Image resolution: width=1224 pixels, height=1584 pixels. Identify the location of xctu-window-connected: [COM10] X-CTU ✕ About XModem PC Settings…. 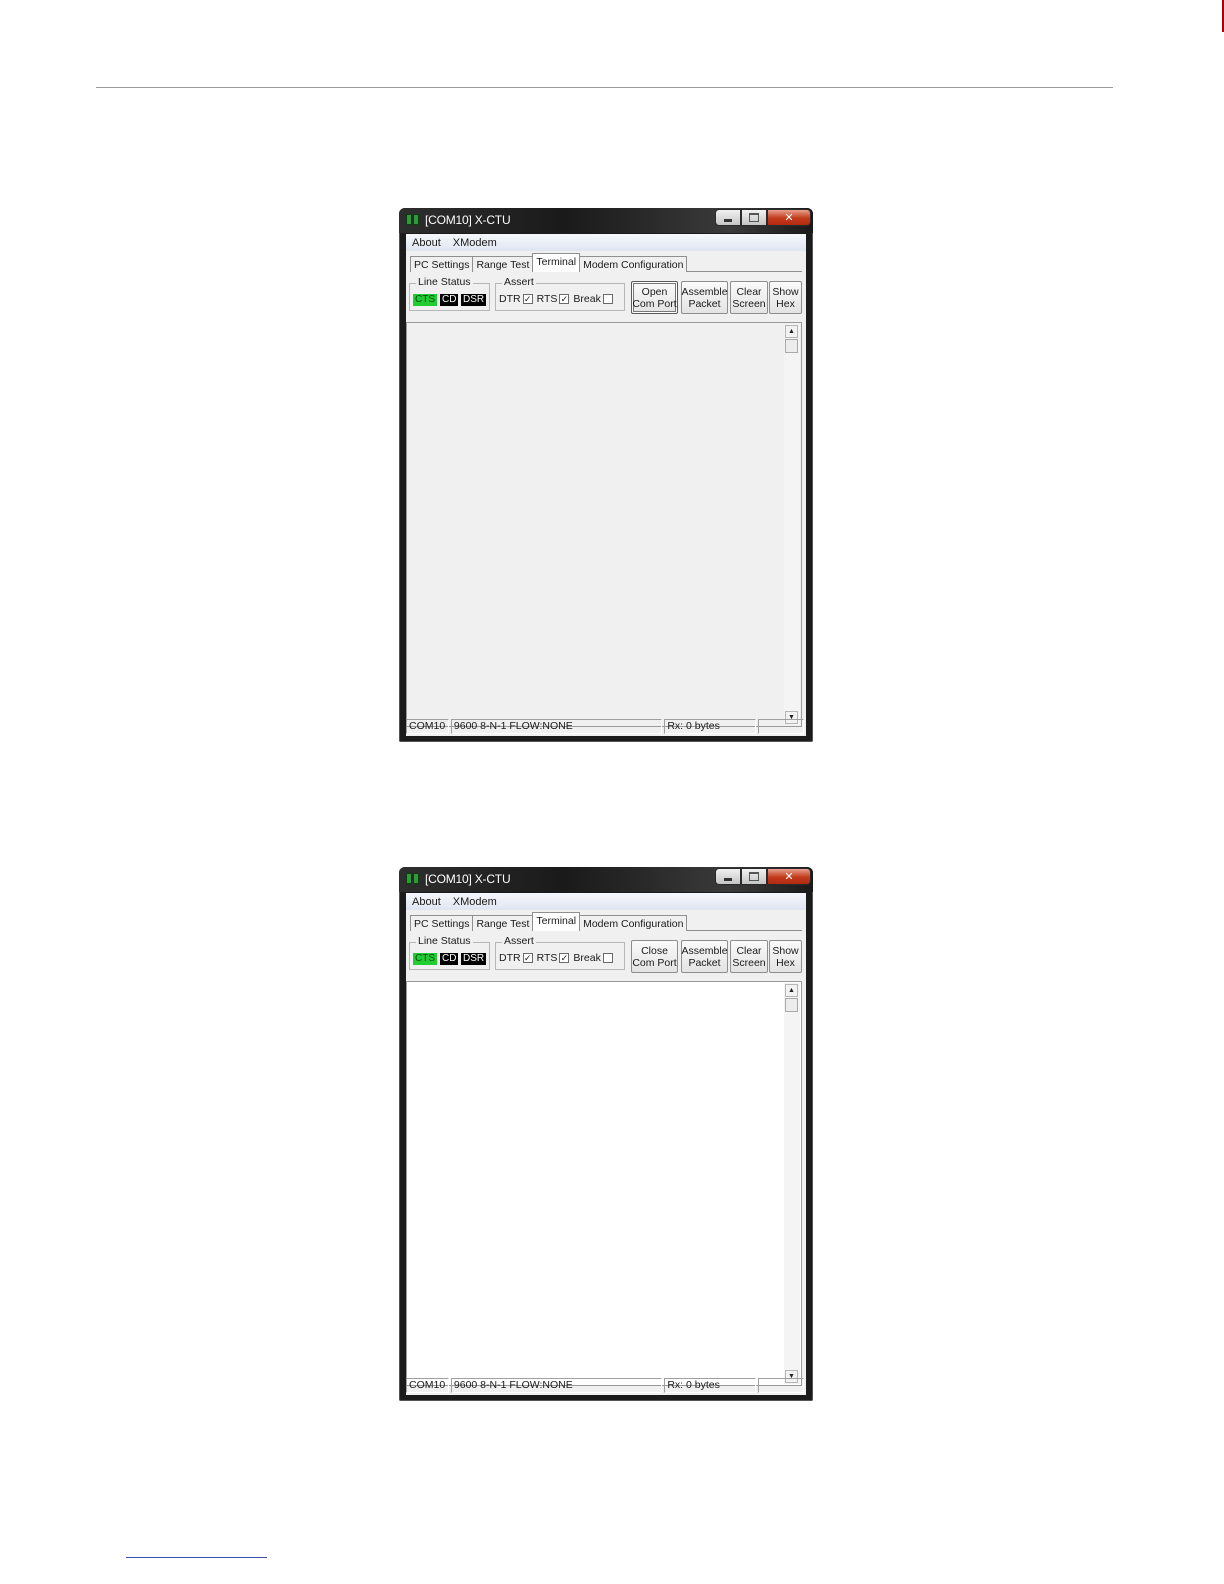
(606, 1134).